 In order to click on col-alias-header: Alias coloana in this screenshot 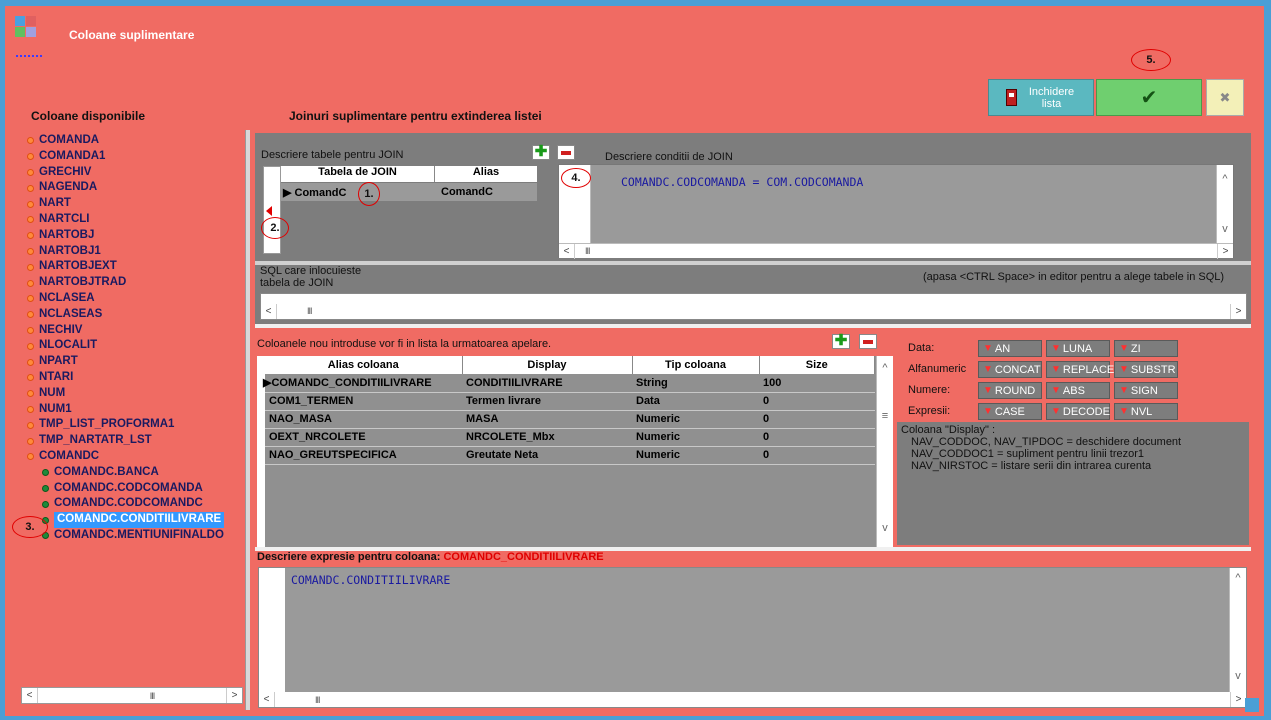, I will do `click(364, 365)`.